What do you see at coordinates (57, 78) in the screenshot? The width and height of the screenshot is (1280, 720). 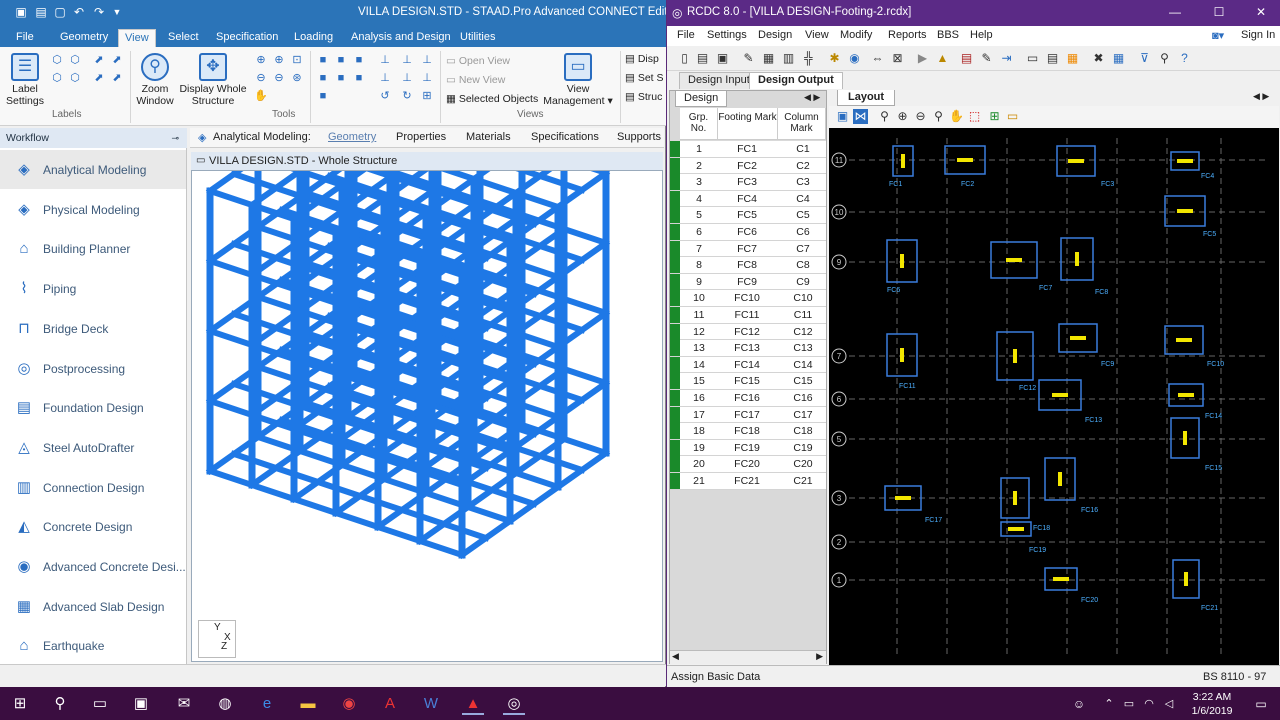 I see `label-icon-5: ⬡` at bounding box center [57, 78].